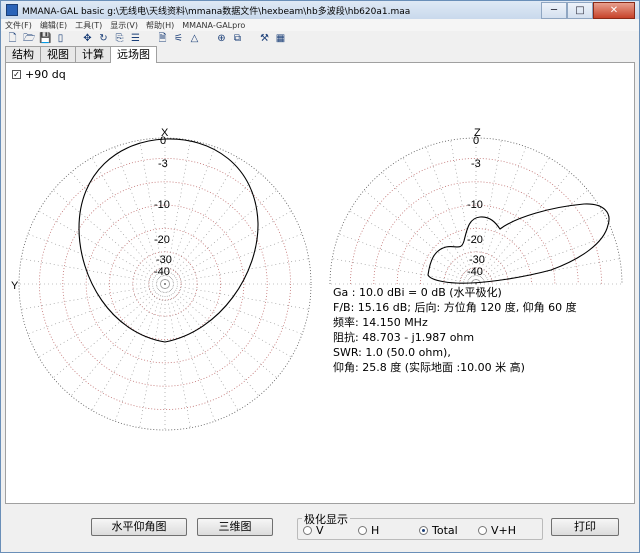 The image size is (640, 553). Describe the element at coordinates (163, 141) in the screenshot. I see `left-ring-label-0: 0` at that location.